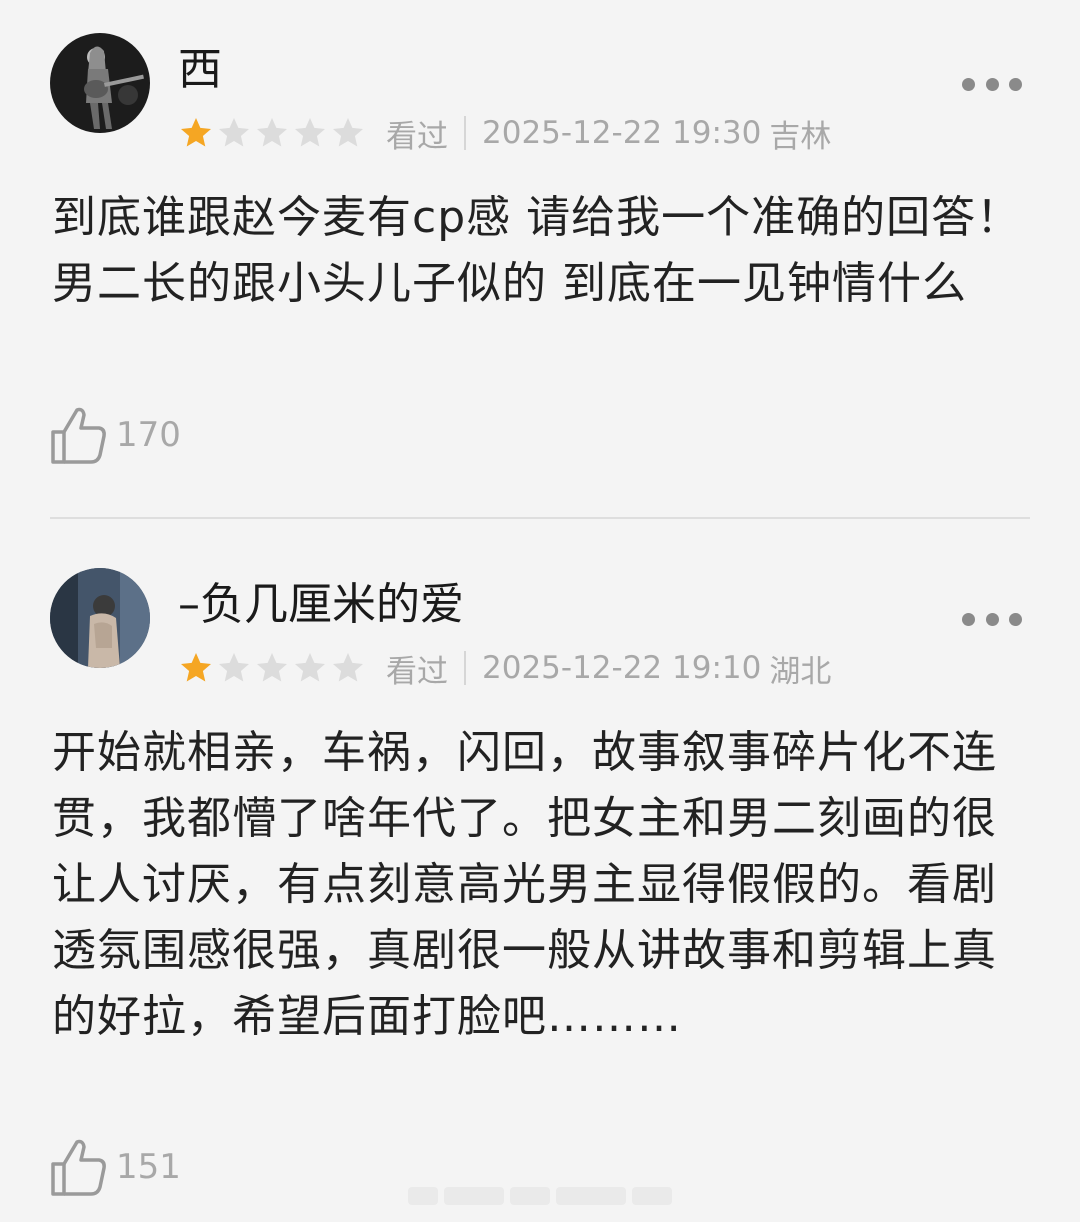 The image size is (1080, 1222). I want to click on review-datetime: 2025-12-22 19:10, so click(622, 668).